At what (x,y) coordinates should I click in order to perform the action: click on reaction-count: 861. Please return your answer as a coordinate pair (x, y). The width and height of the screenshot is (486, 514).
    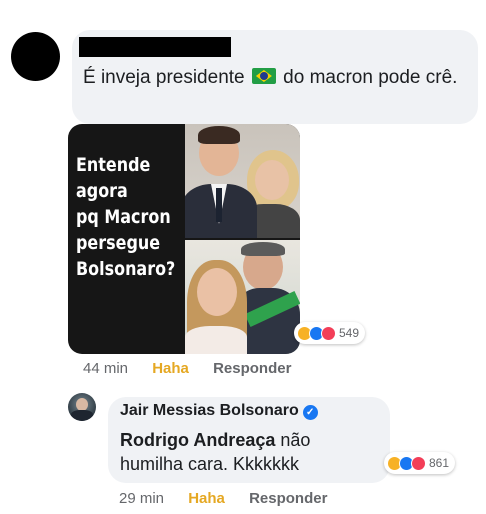
    Looking at the image, I should click on (439, 463).